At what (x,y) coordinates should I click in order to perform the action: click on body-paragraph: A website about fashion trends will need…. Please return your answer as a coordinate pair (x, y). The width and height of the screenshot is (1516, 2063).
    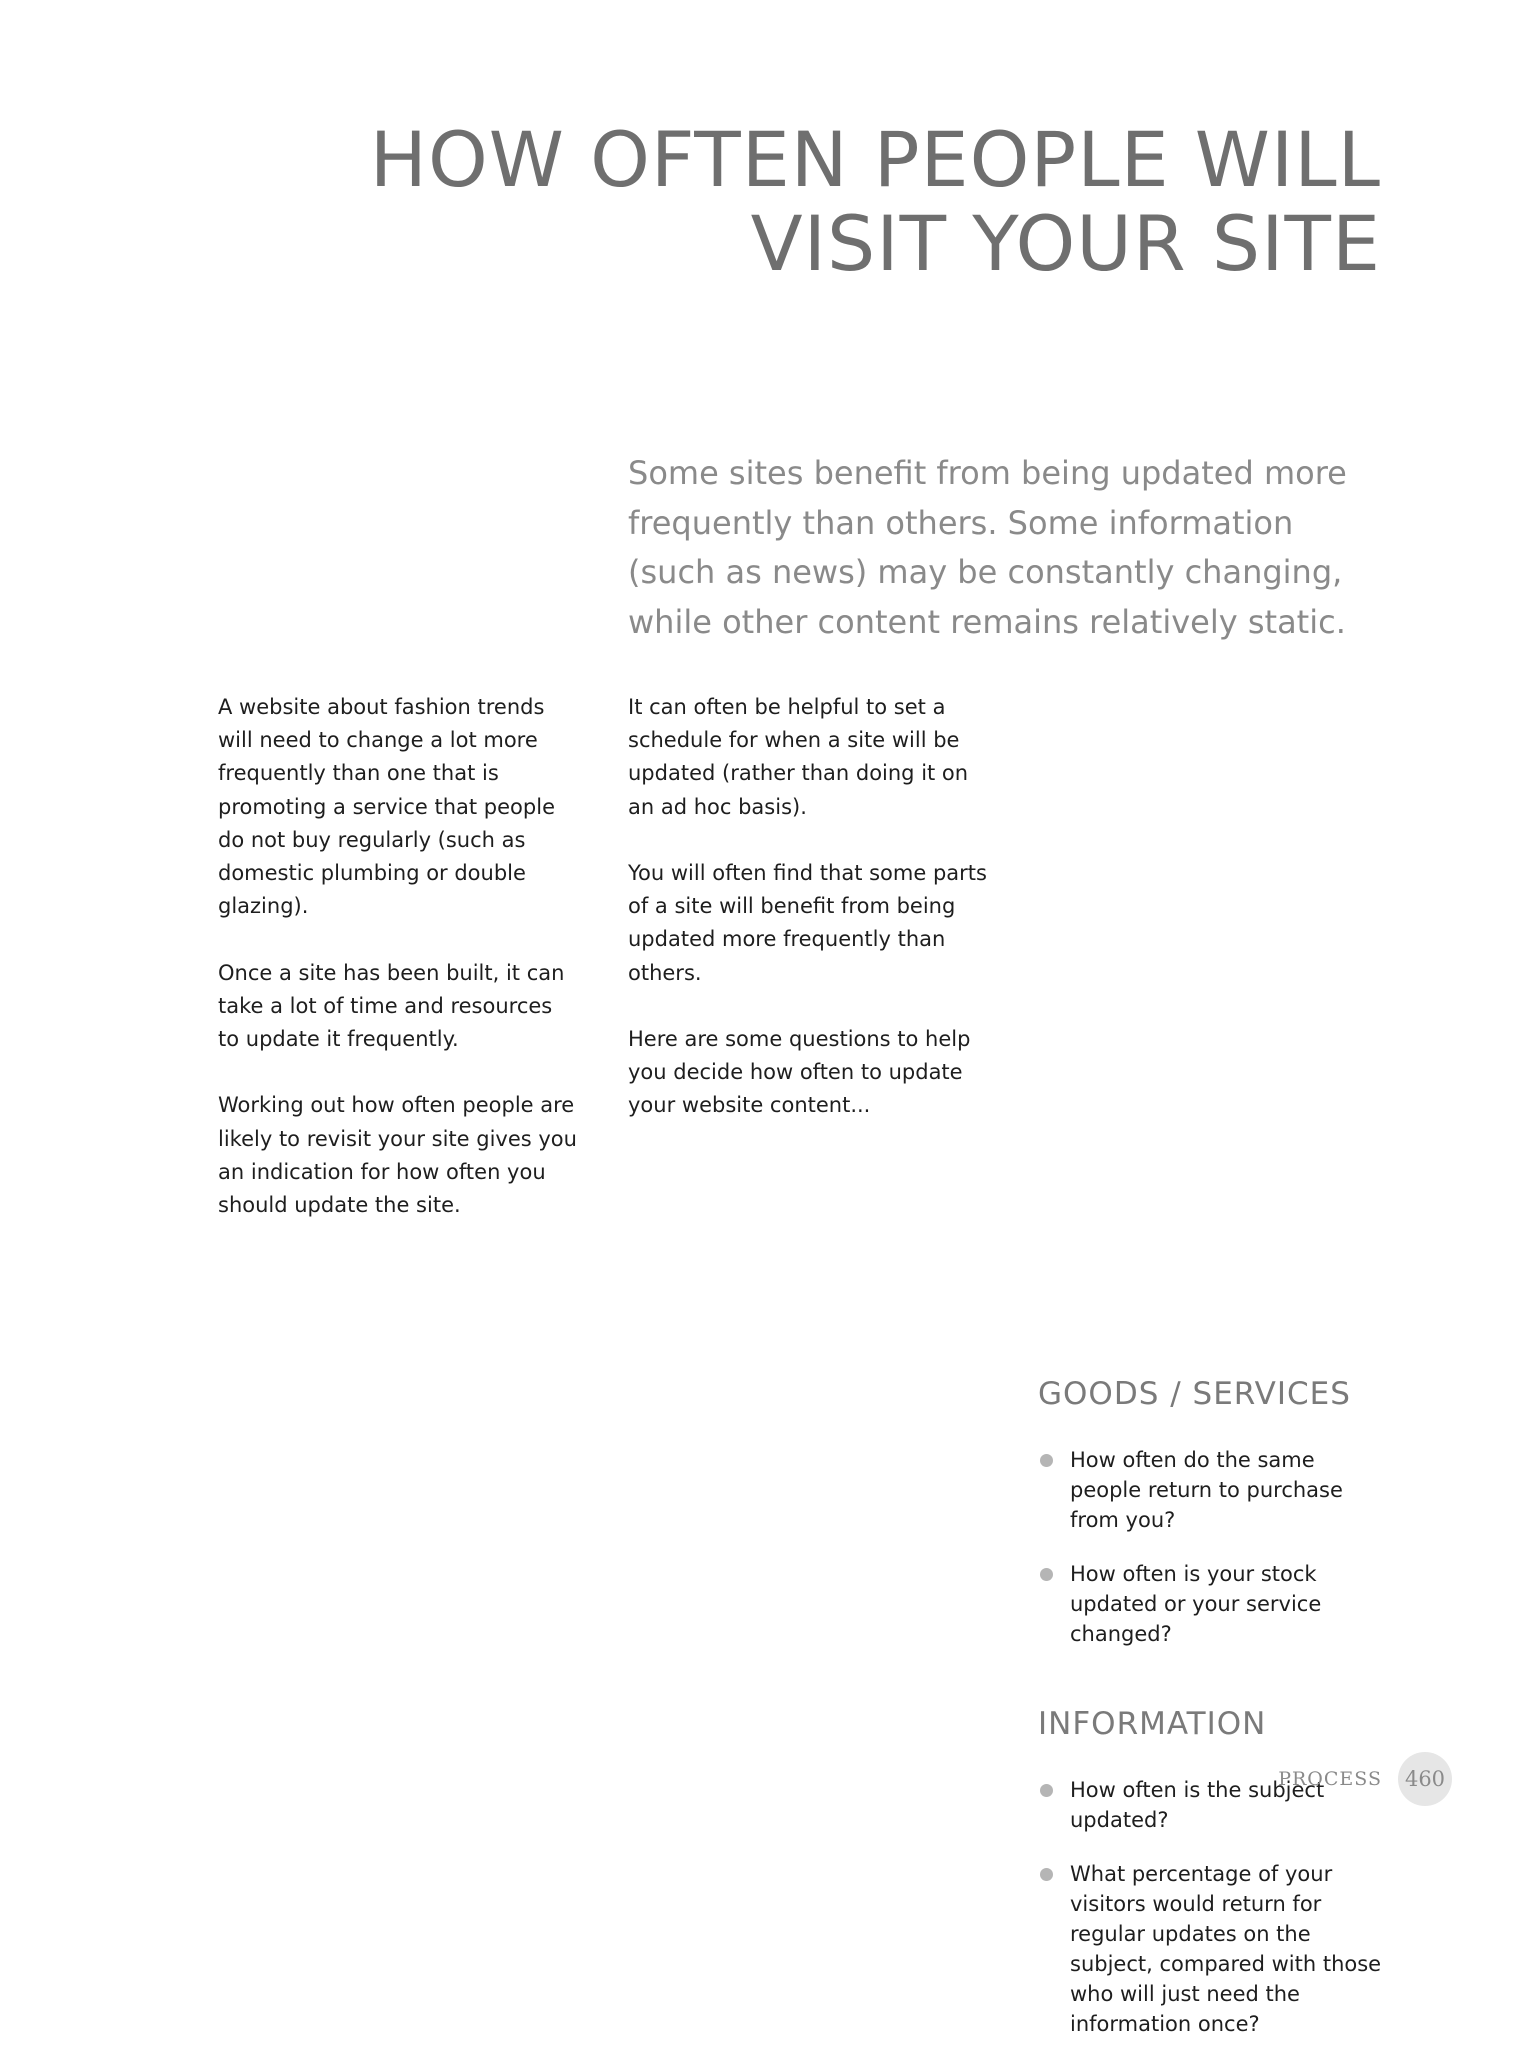
    Looking at the image, I should click on (386, 807).